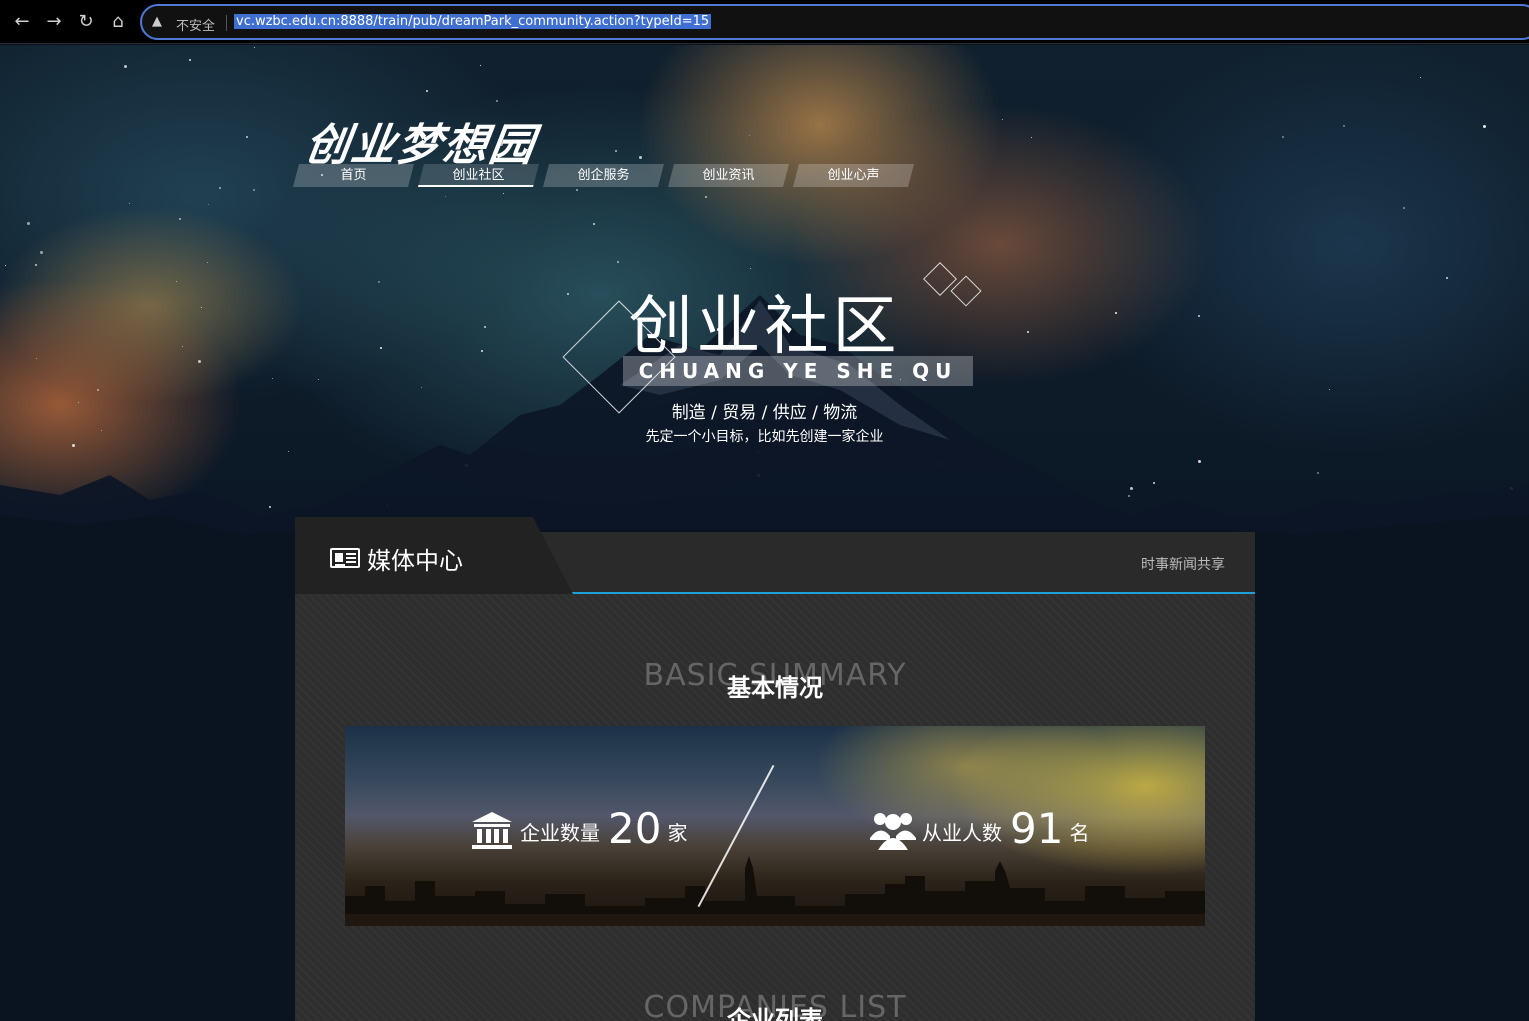 This screenshot has width=1529, height=1021. Describe the element at coordinates (775, 555) in the screenshot. I see `panel-header: 媒体中心 时事新闻共享` at that location.